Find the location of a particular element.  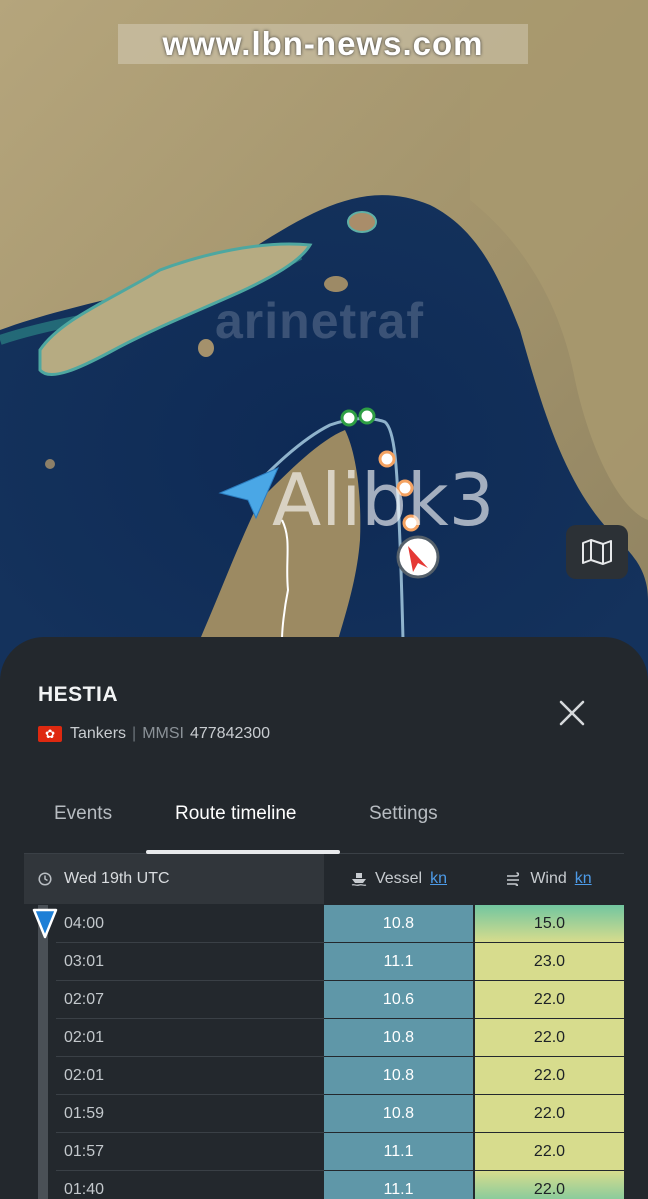

timeline-row: 04:00 10.8 15.0 is located at coordinates (340, 924).